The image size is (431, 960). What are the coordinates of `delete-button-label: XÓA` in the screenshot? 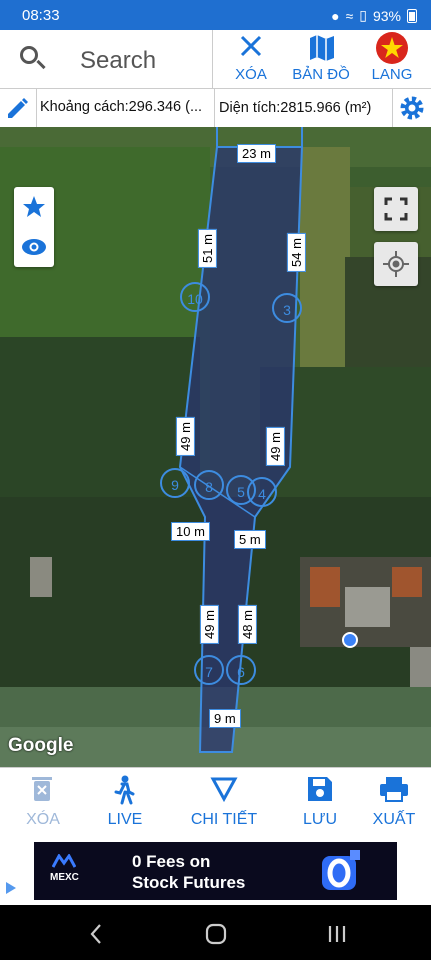 It's located at (43, 819).